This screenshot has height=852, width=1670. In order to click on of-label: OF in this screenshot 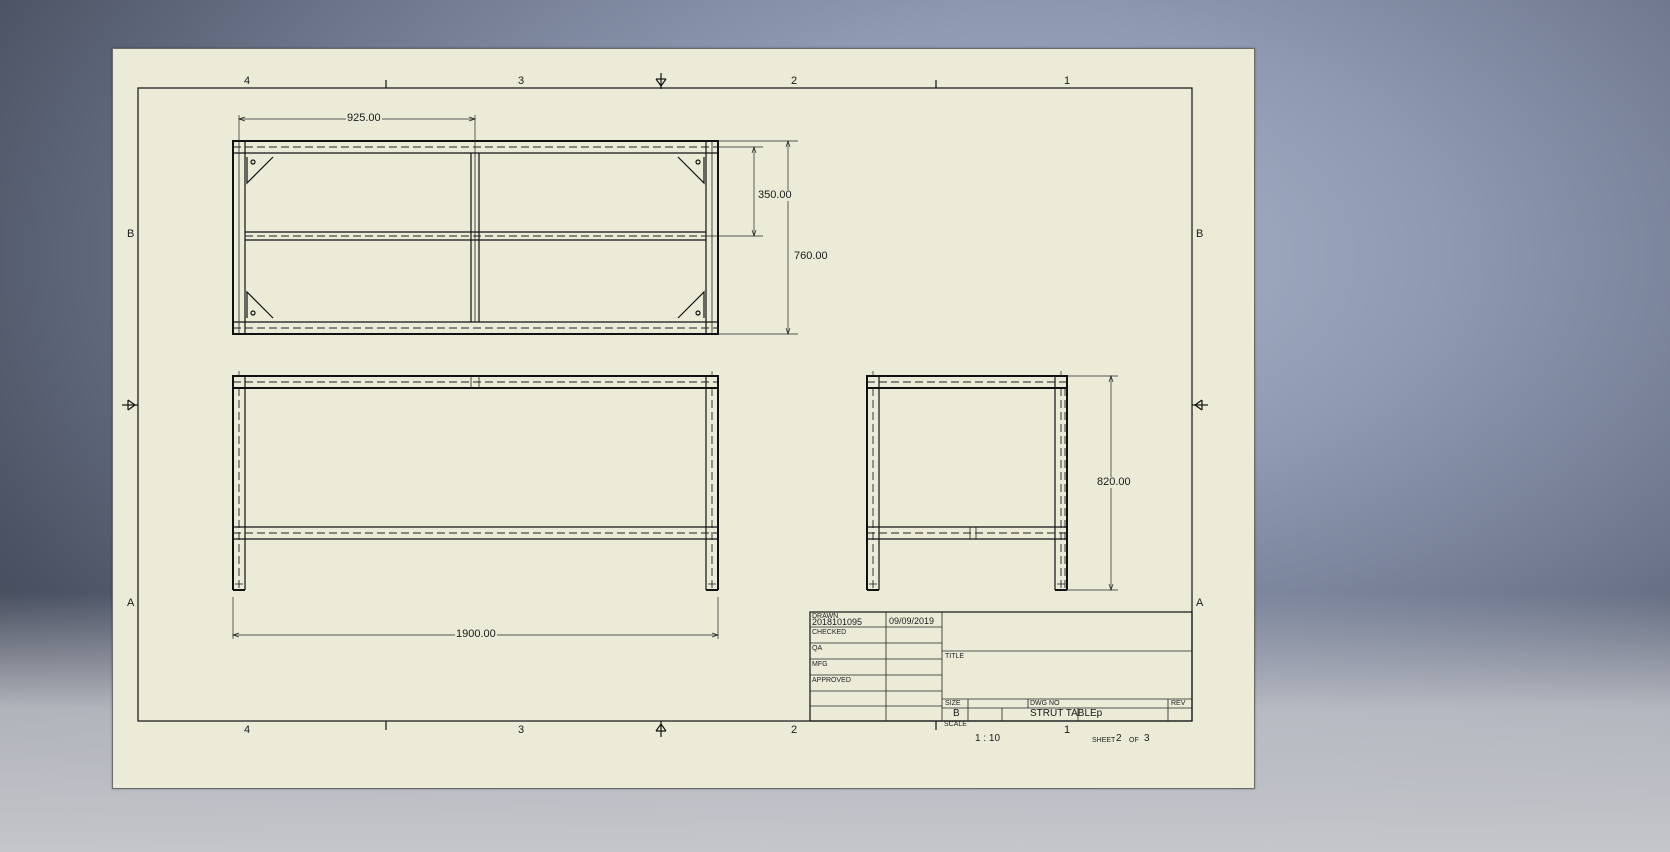, I will do `click(1134, 740)`.